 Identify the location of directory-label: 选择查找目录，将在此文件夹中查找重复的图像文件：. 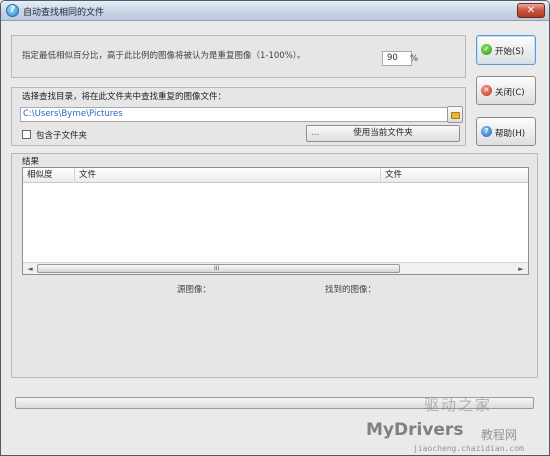
(124, 97).